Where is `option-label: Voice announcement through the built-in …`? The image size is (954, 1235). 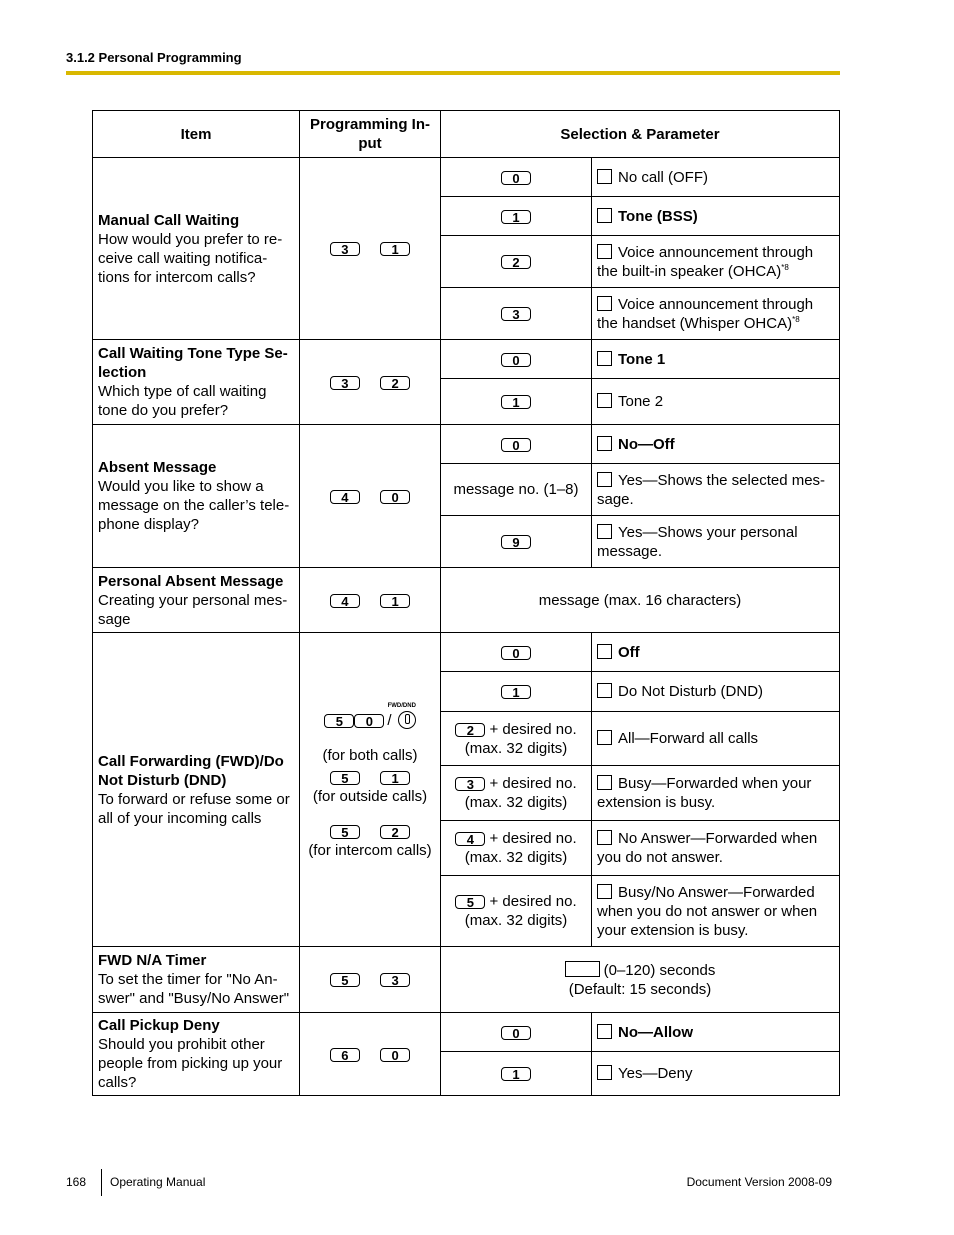
option-label: Voice announcement through the built-in … is located at coordinates (705, 261).